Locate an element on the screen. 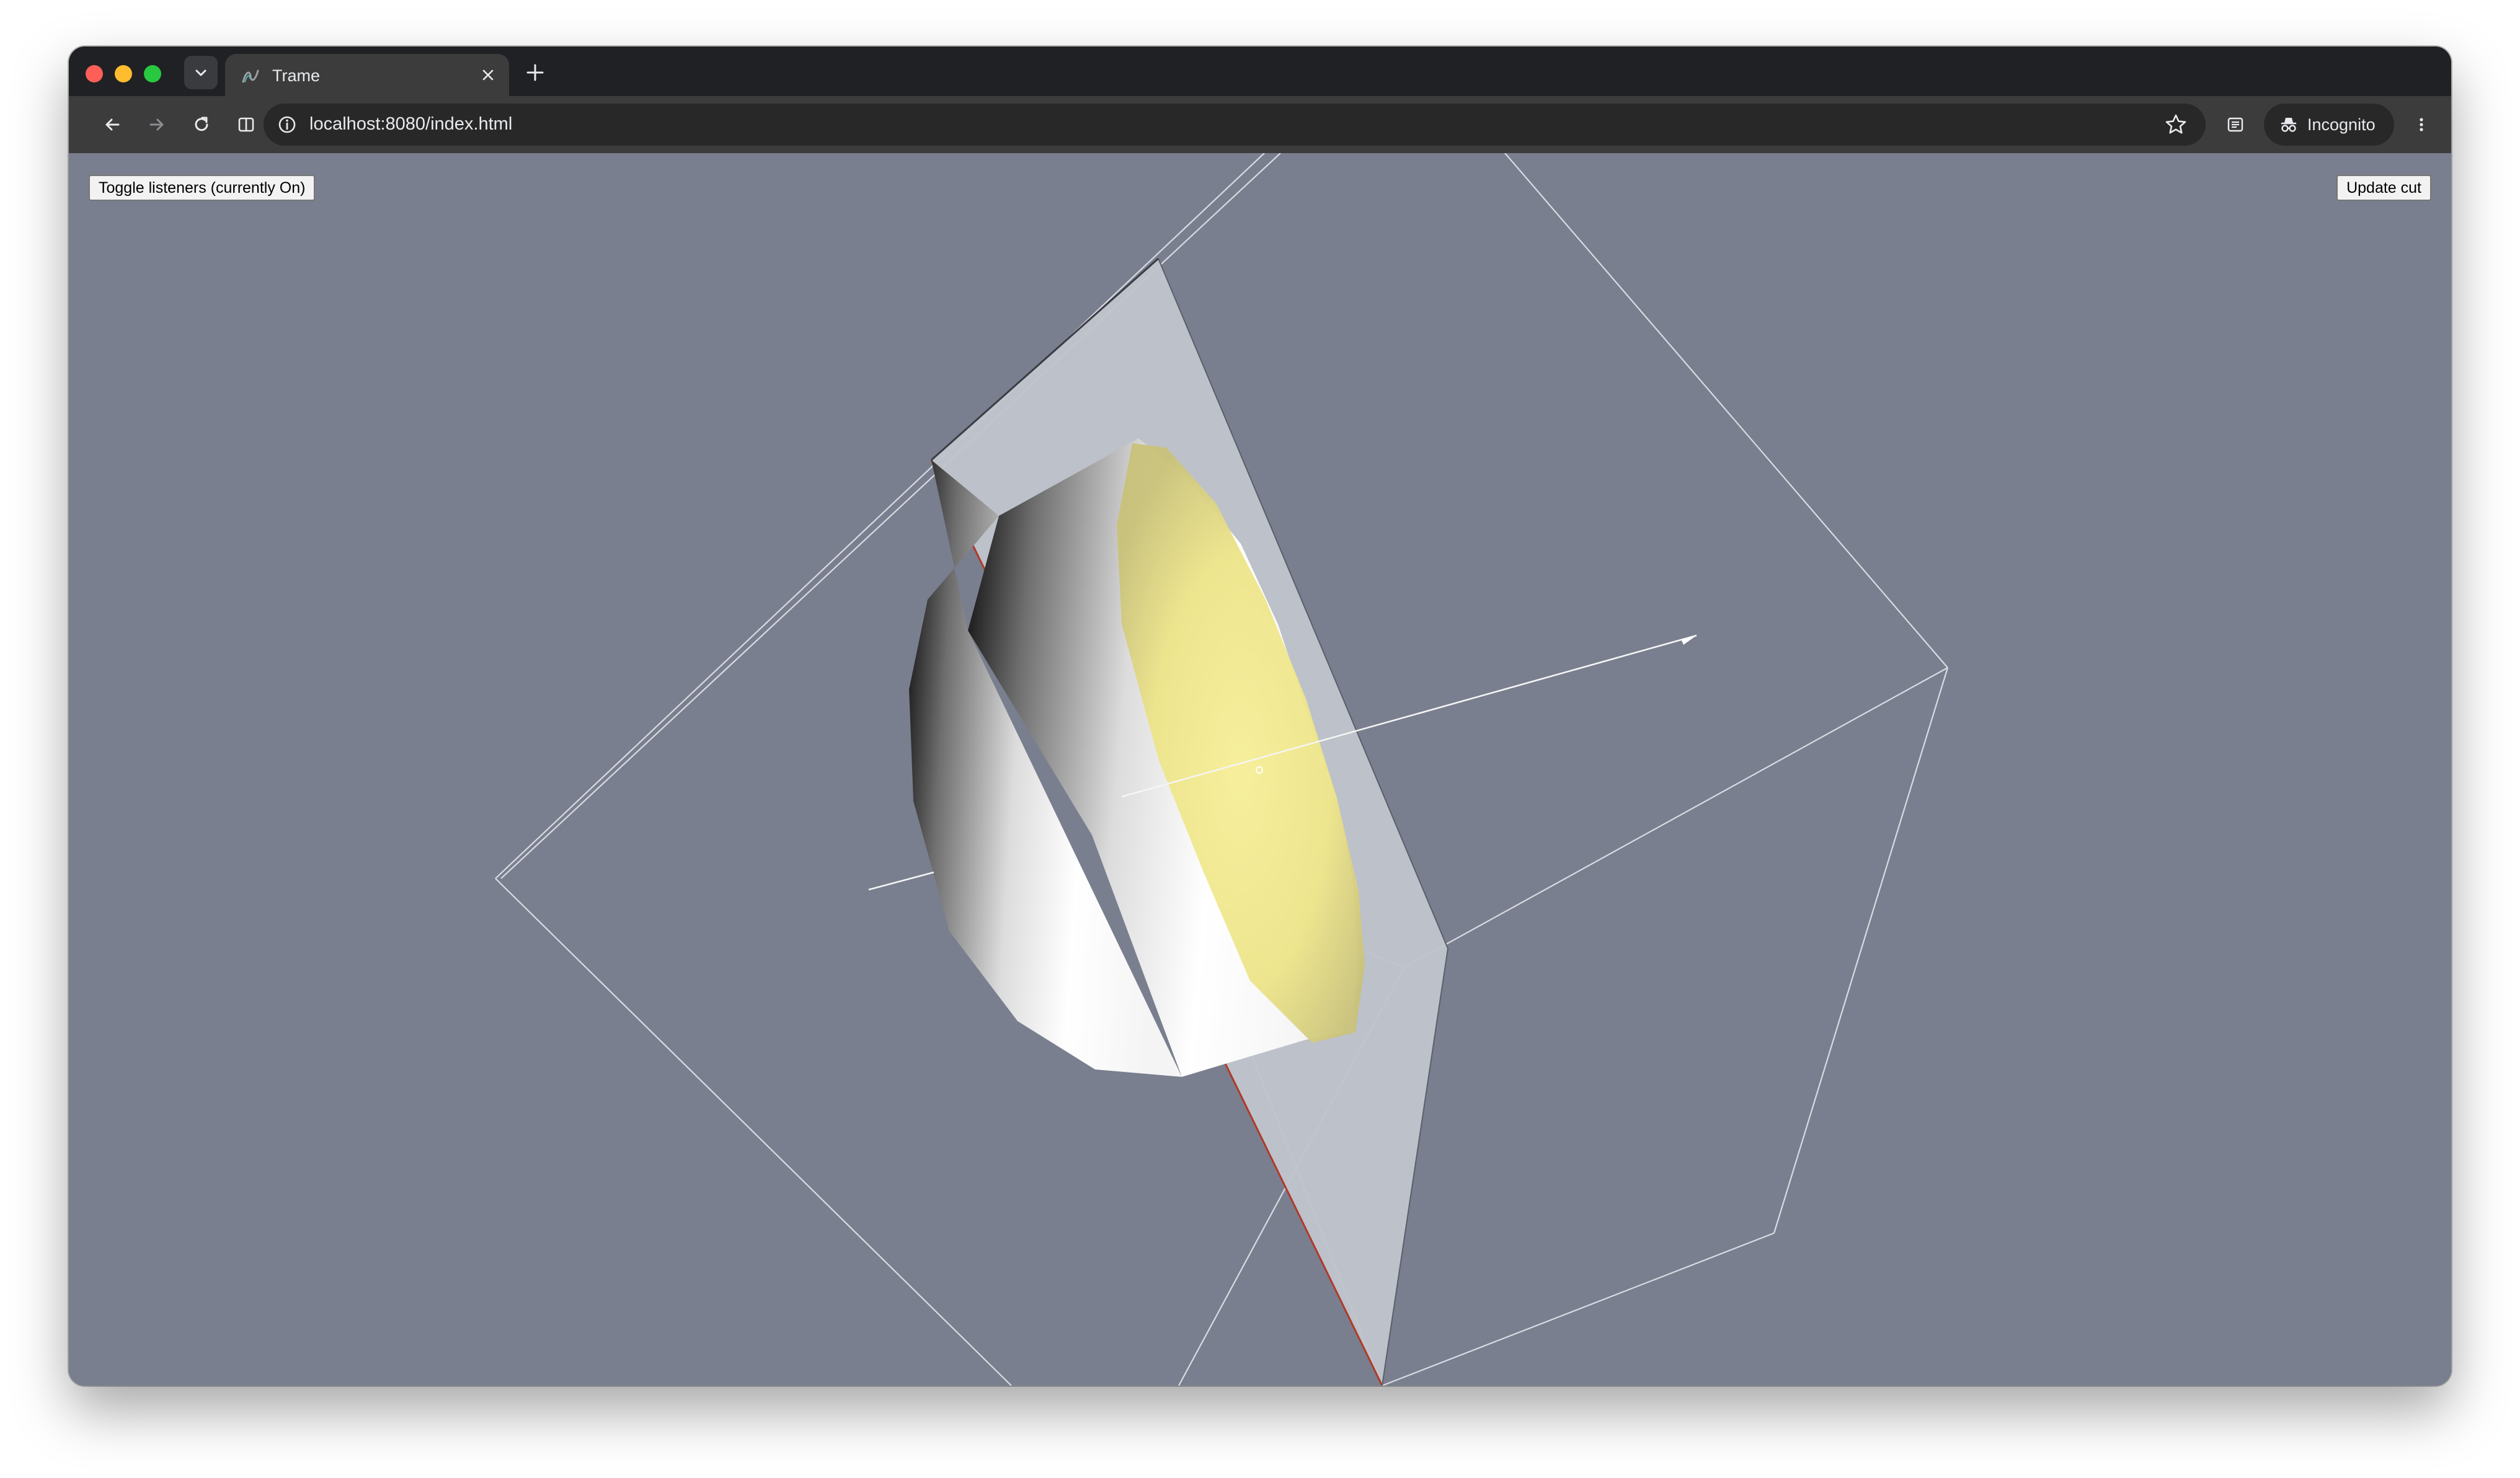 The width and height of the screenshot is (2520, 1478). incognito-indicator: Incognito is located at coordinates (2329, 125).